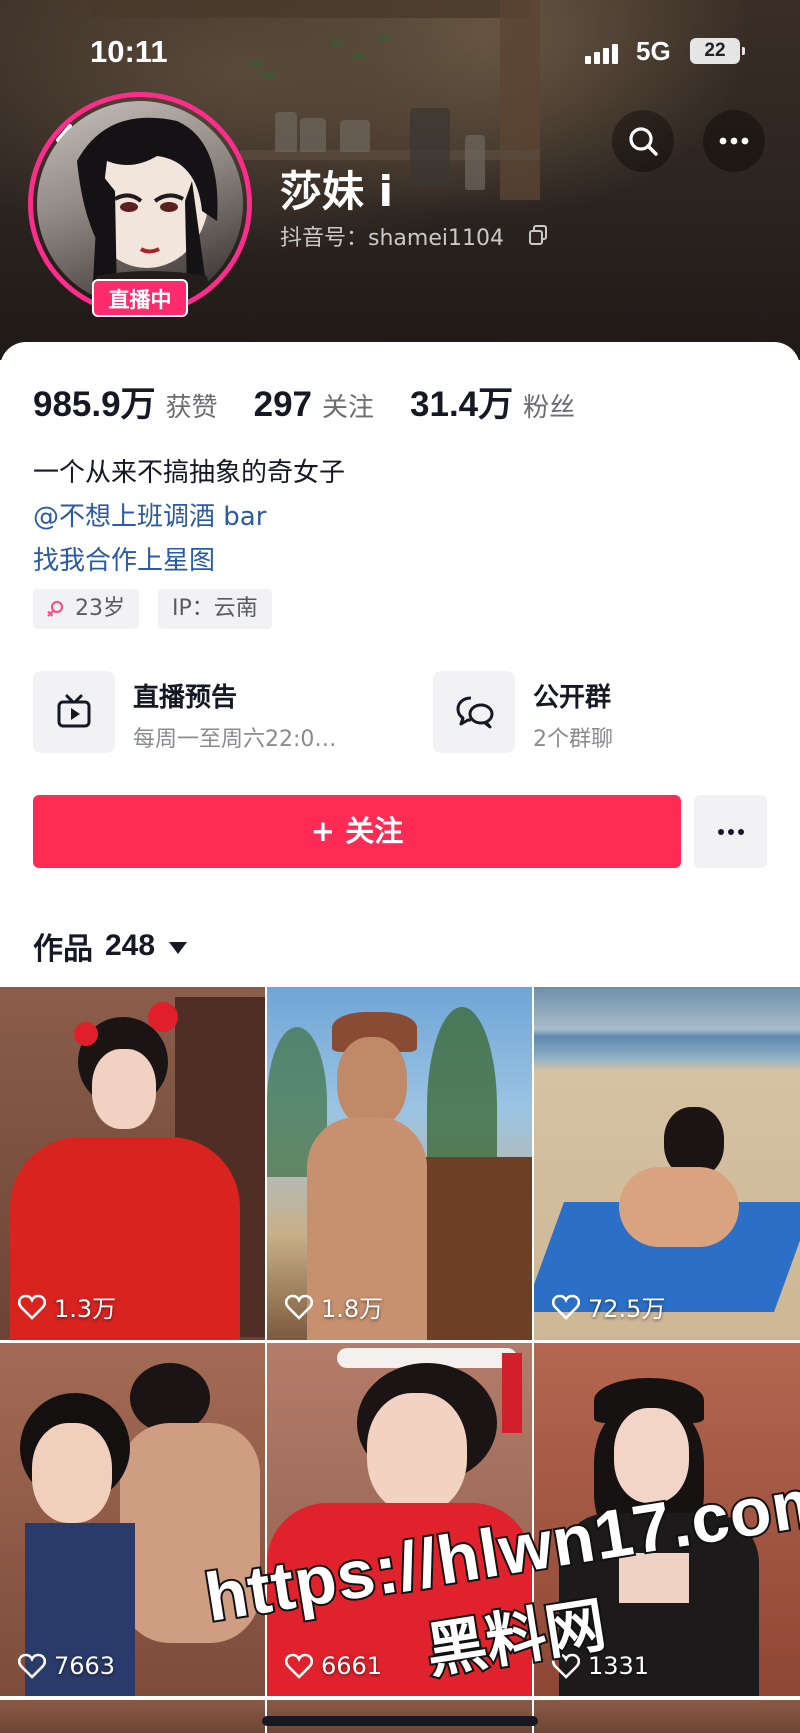 Image resolution: width=800 pixels, height=1733 pixels. Describe the element at coordinates (399, 1519) in the screenshot. I see `video-thumbnail: 6661` at that location.